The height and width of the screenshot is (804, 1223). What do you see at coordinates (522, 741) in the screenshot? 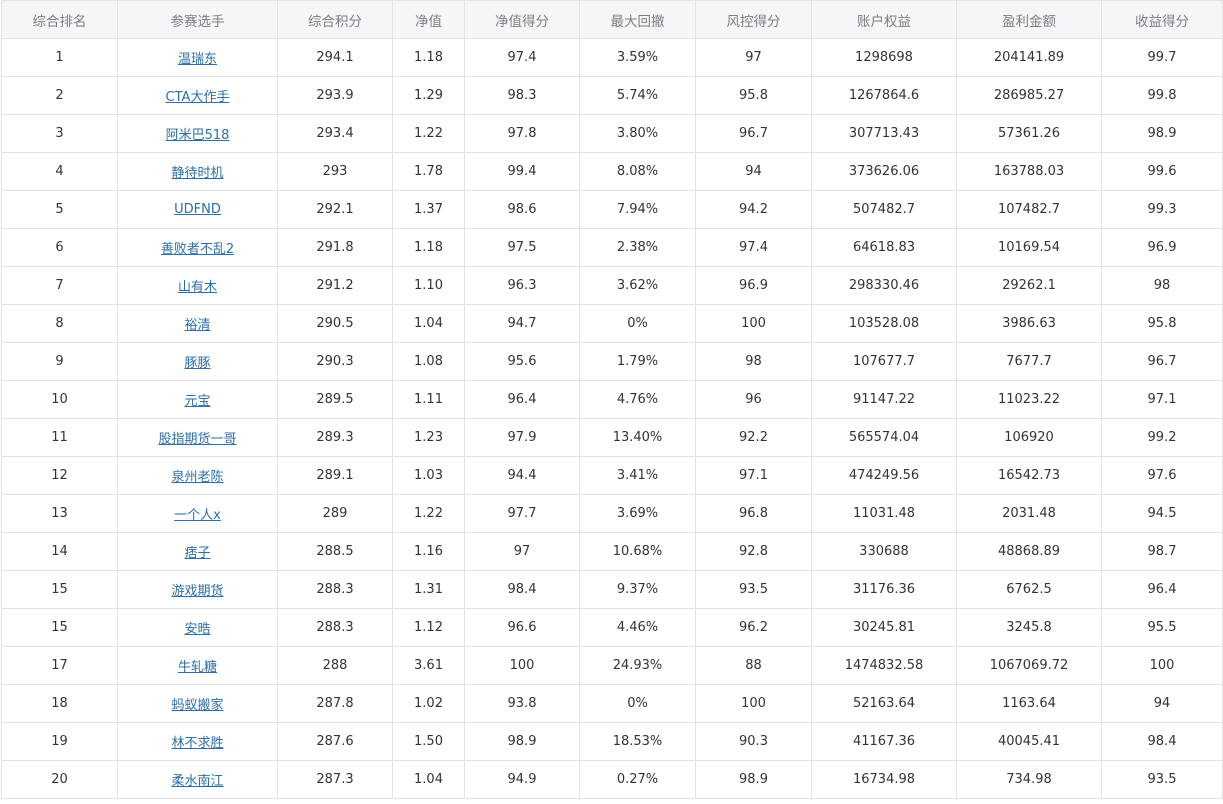
I see `table-cell: 98.9` at bounding box center [522, 741].